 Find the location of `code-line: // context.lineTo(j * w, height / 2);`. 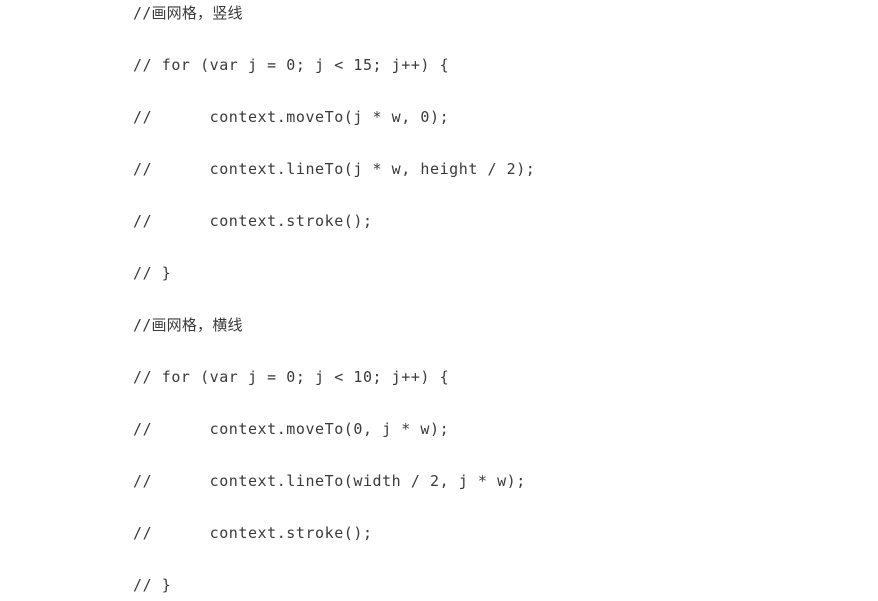

code-line: // context.lineTo(j * w, height / 2); is located at coordinates (334, 169).